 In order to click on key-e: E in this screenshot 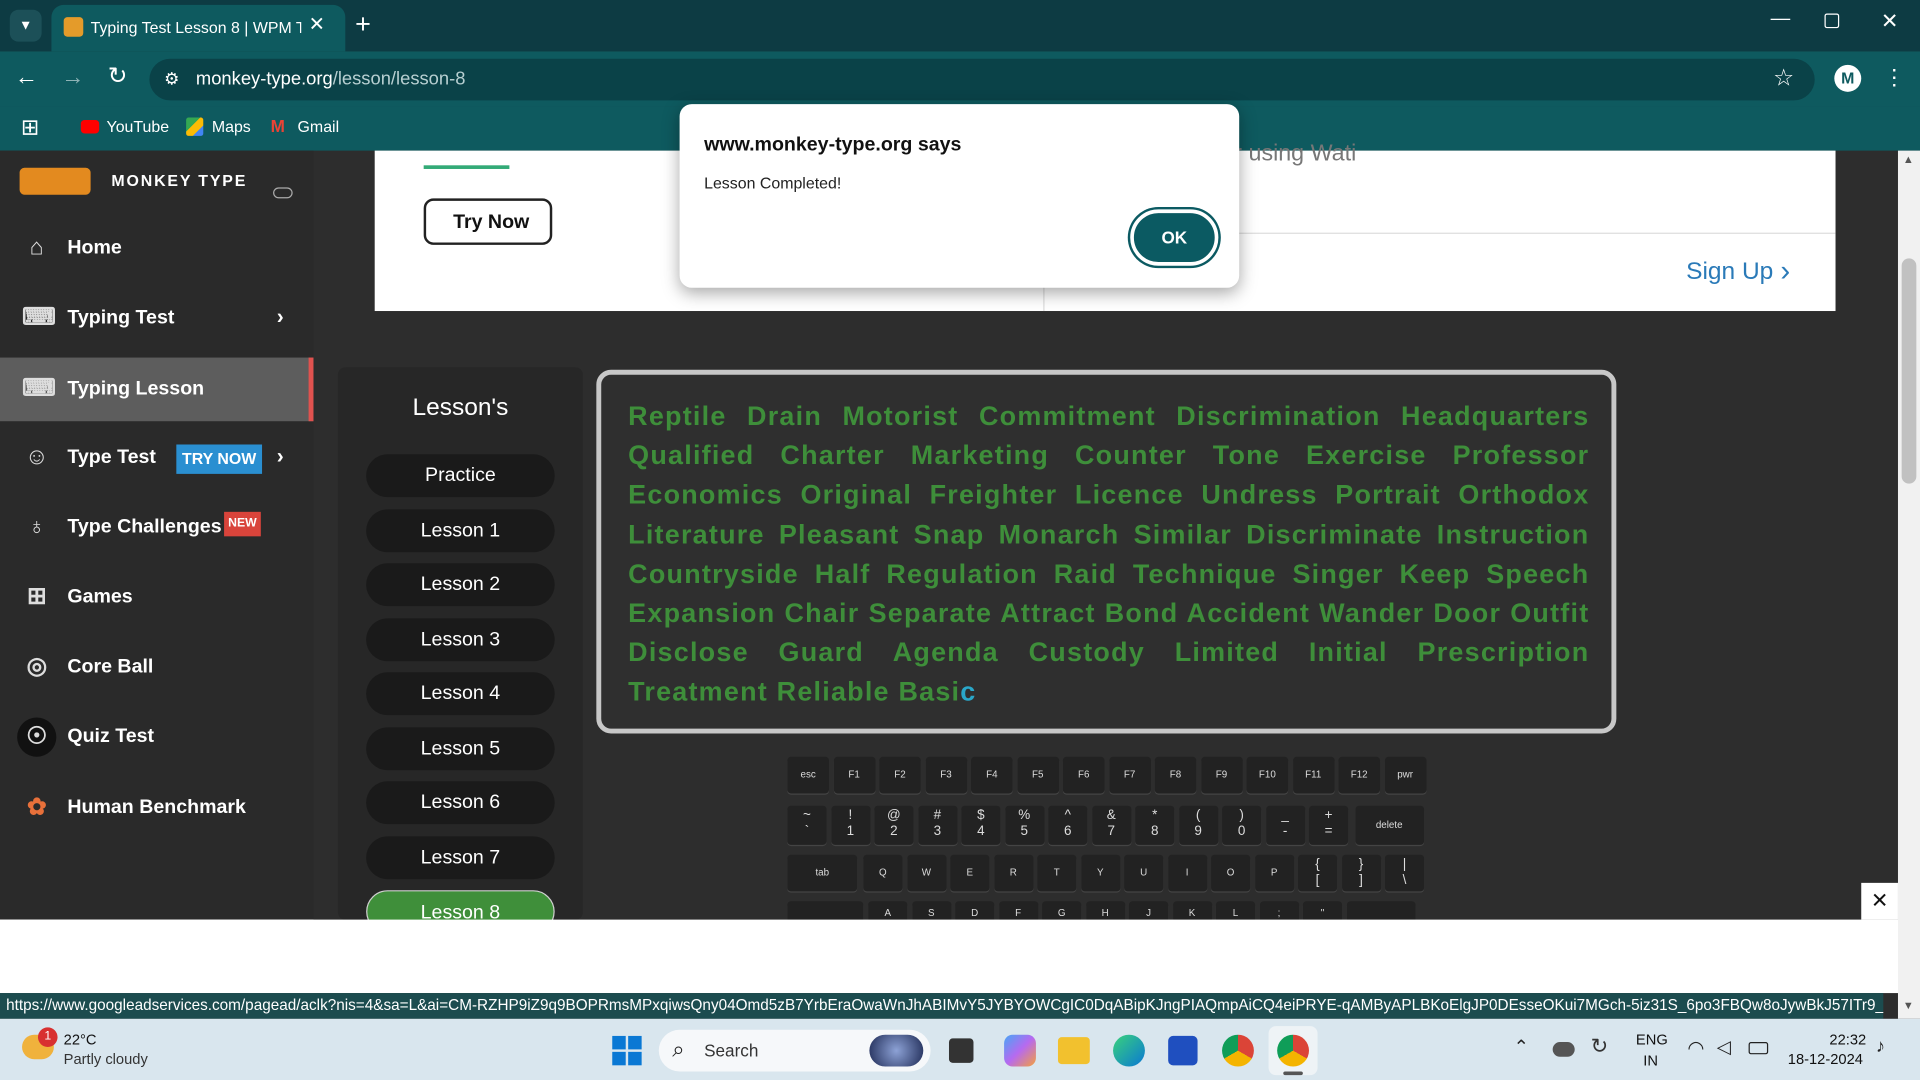, I will do `click(970, 873)`.